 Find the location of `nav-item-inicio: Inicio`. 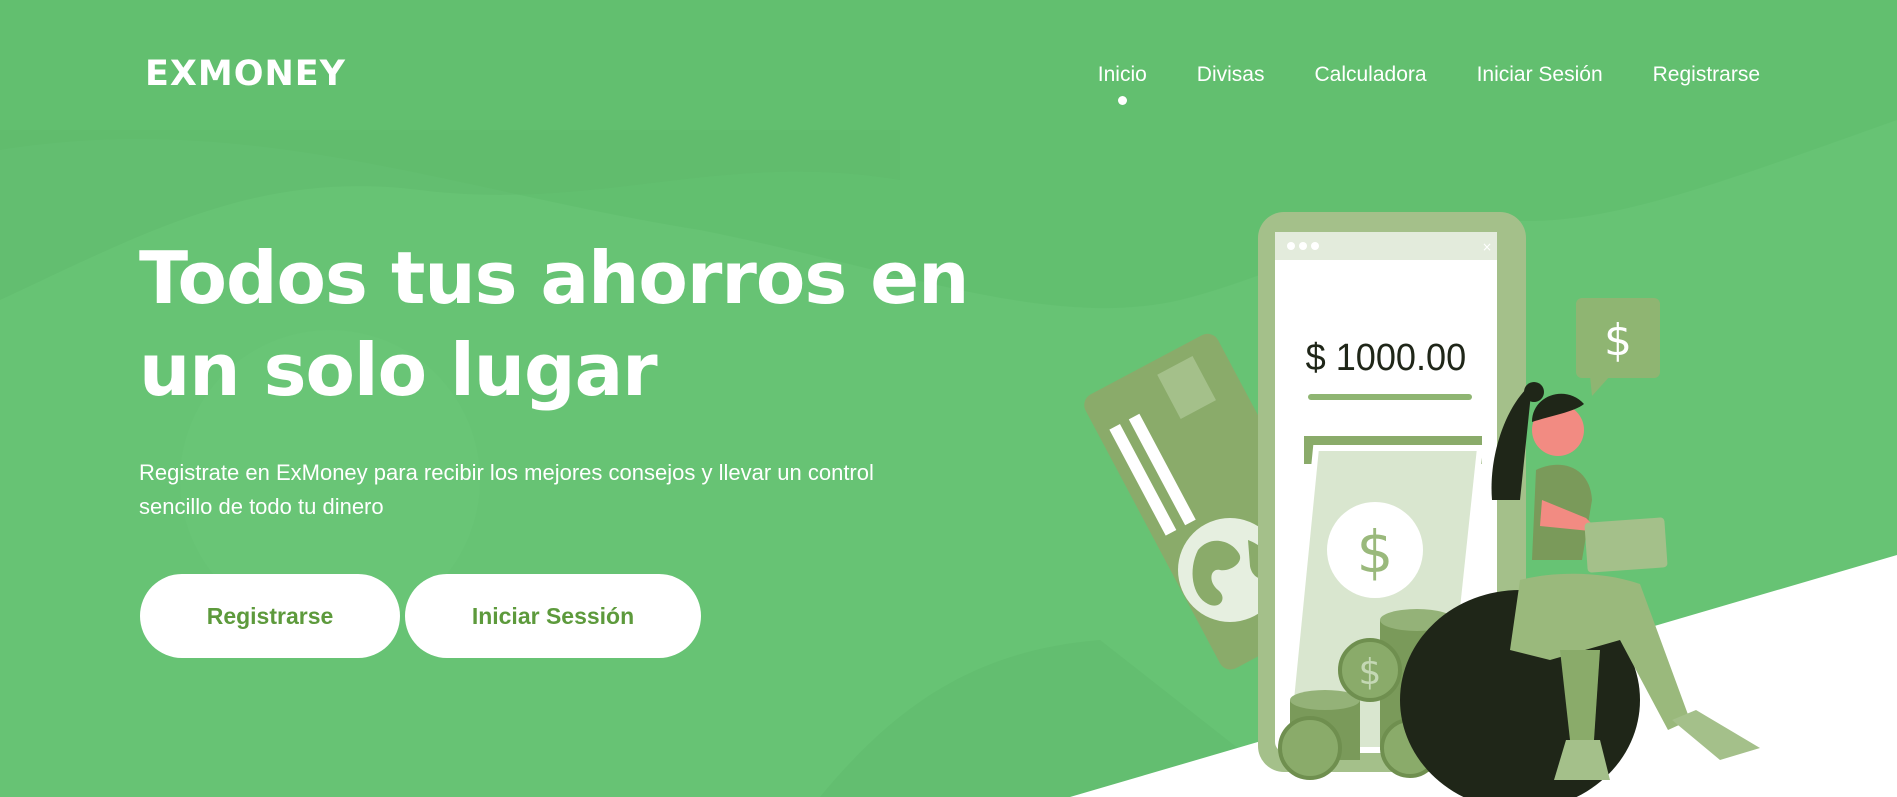

nav-item-inicio: Inicio is located at coordinates (1122, 82).